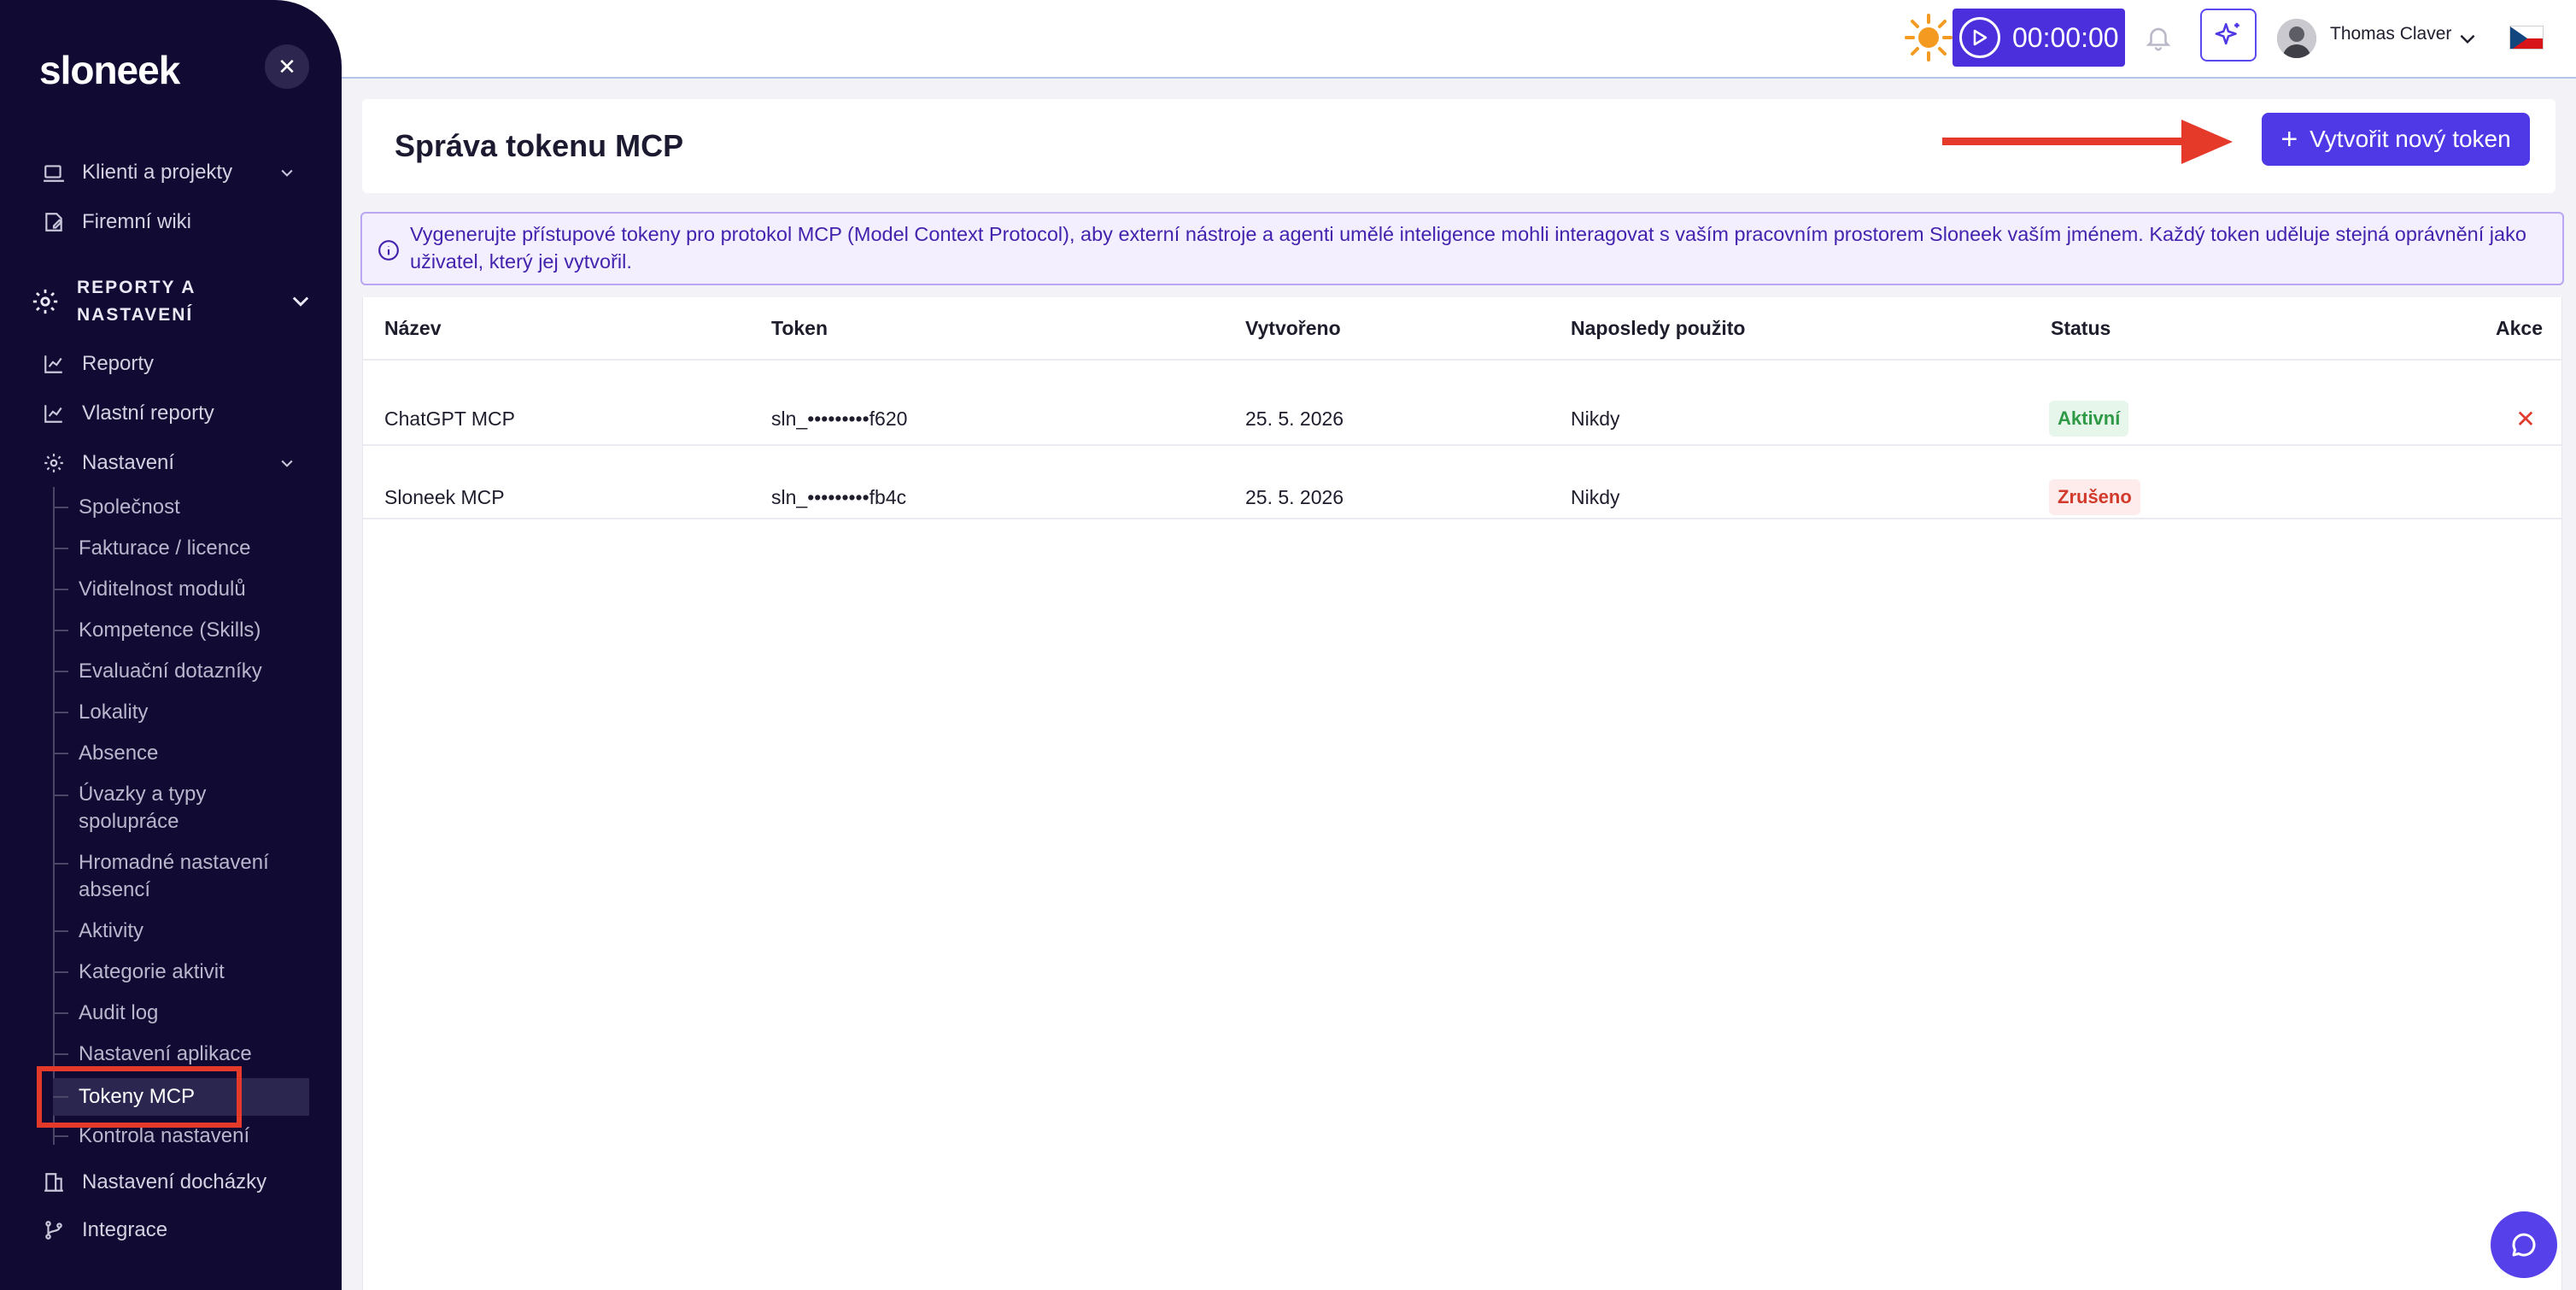  What do you see at coordinates (157, 672) in the screenshot?
I see `sidebar-sub-evaluations: Evaluační dotazníky` at bounding box center [157, 672].